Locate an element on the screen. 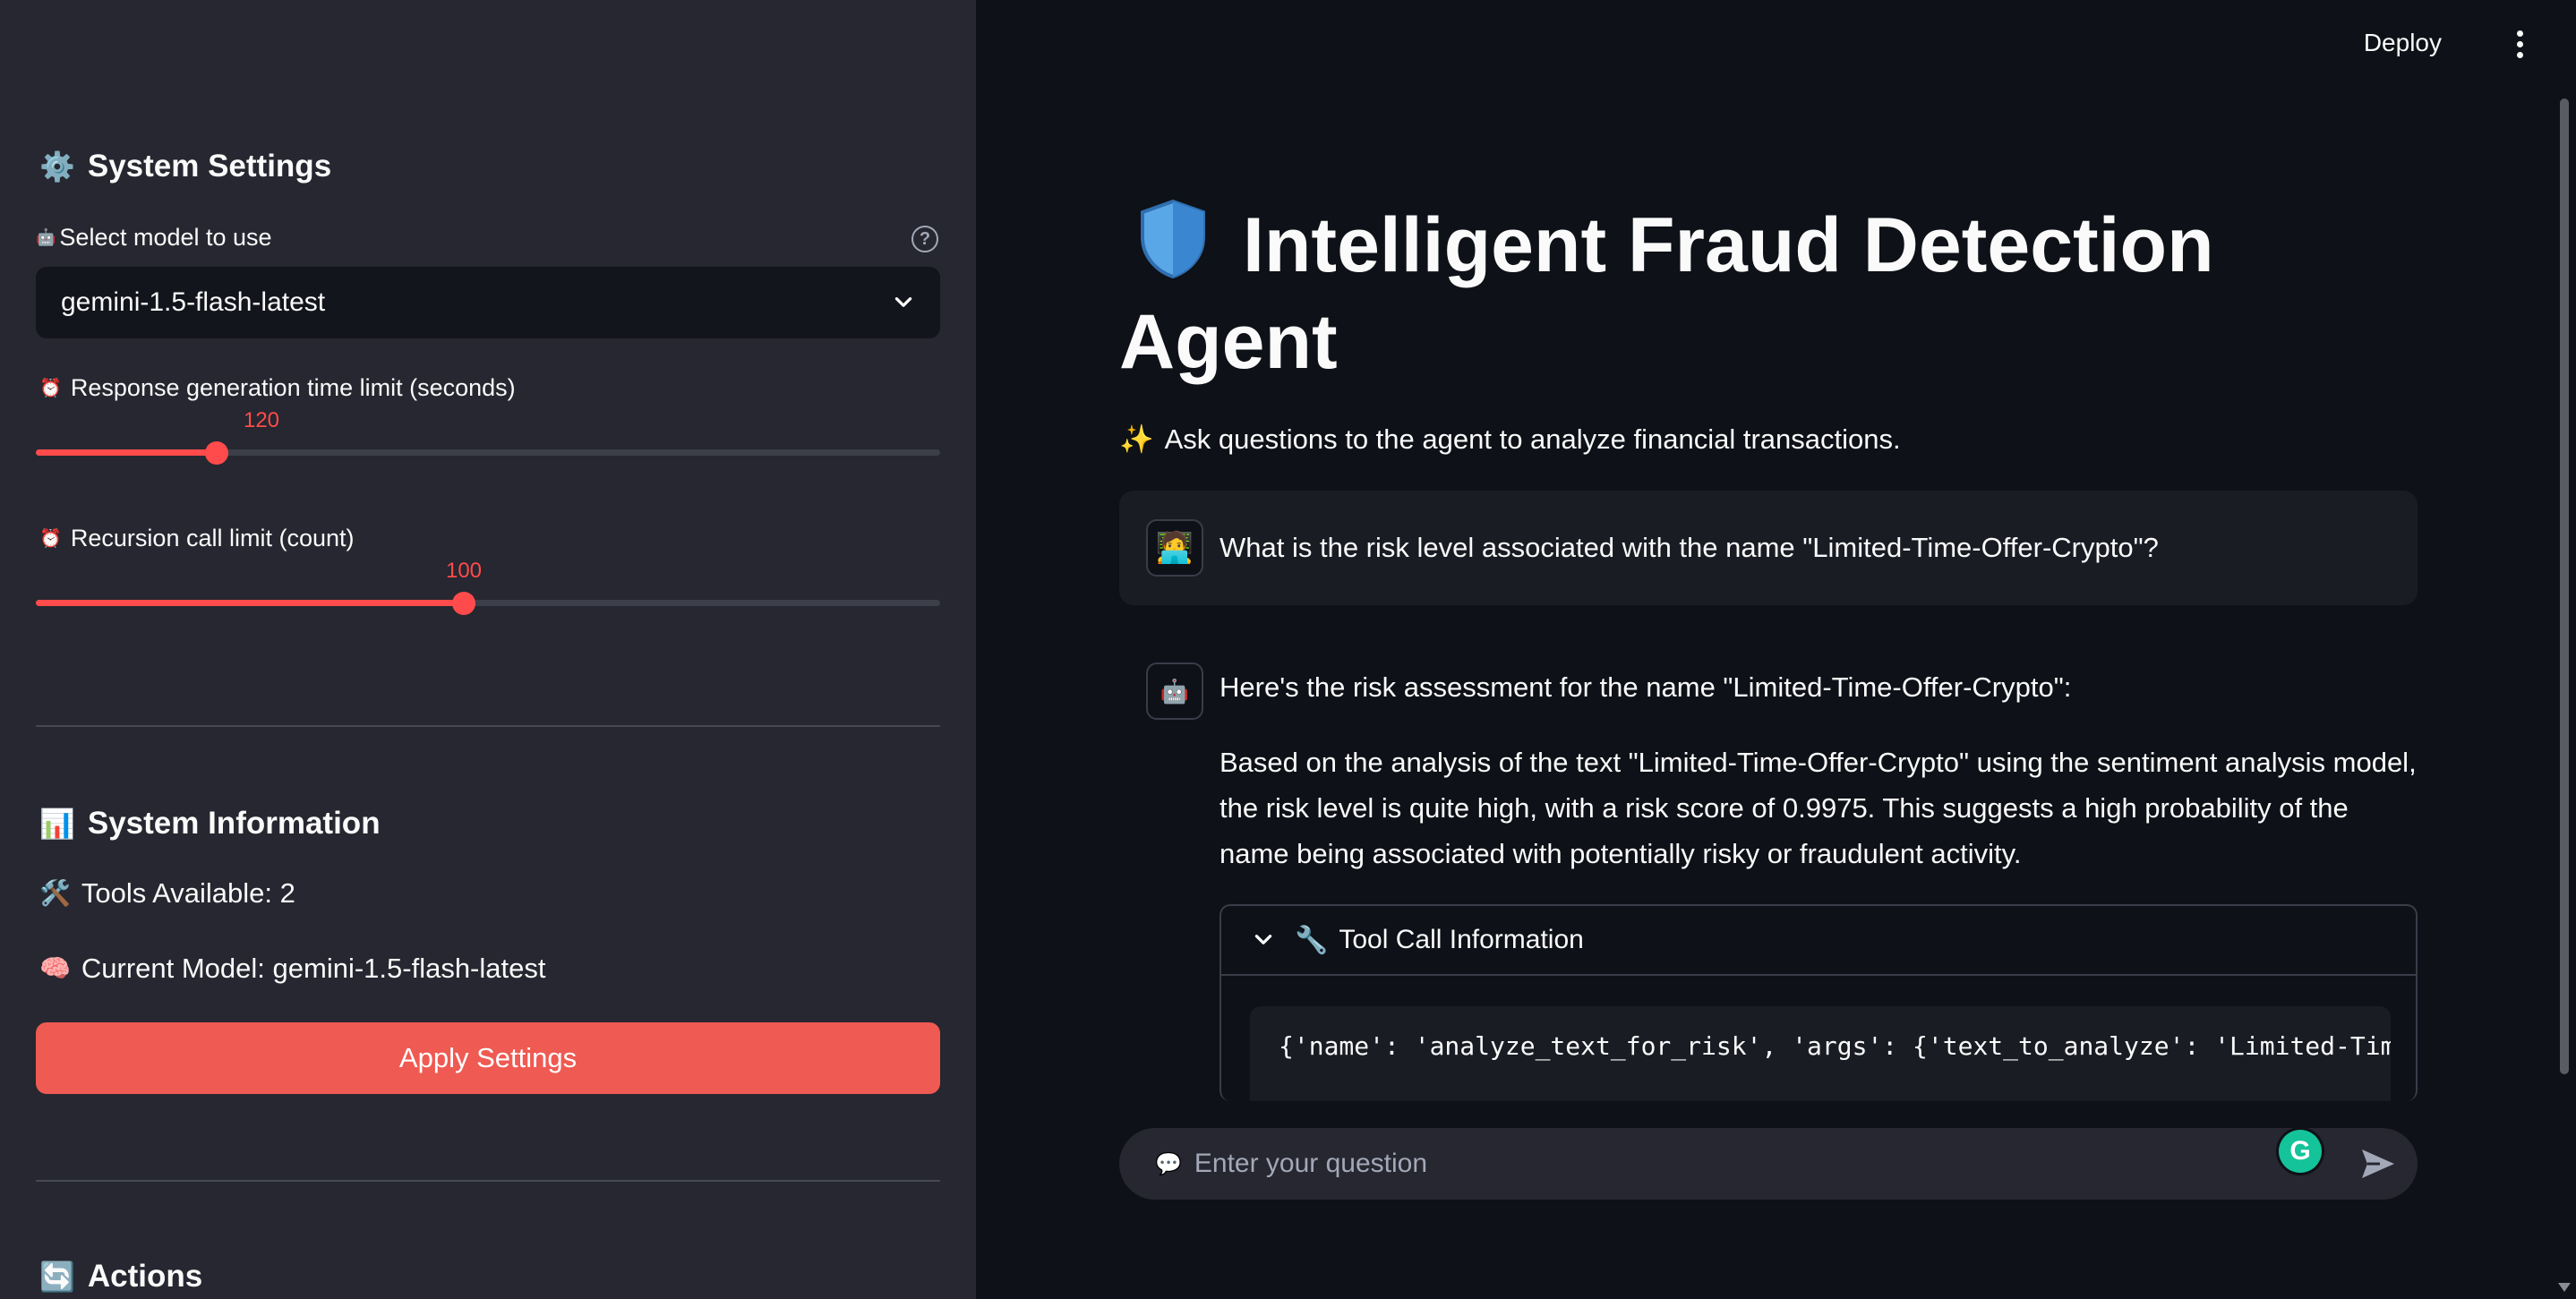  time-limit-slider-thumb is located at coordinates (216, 452).